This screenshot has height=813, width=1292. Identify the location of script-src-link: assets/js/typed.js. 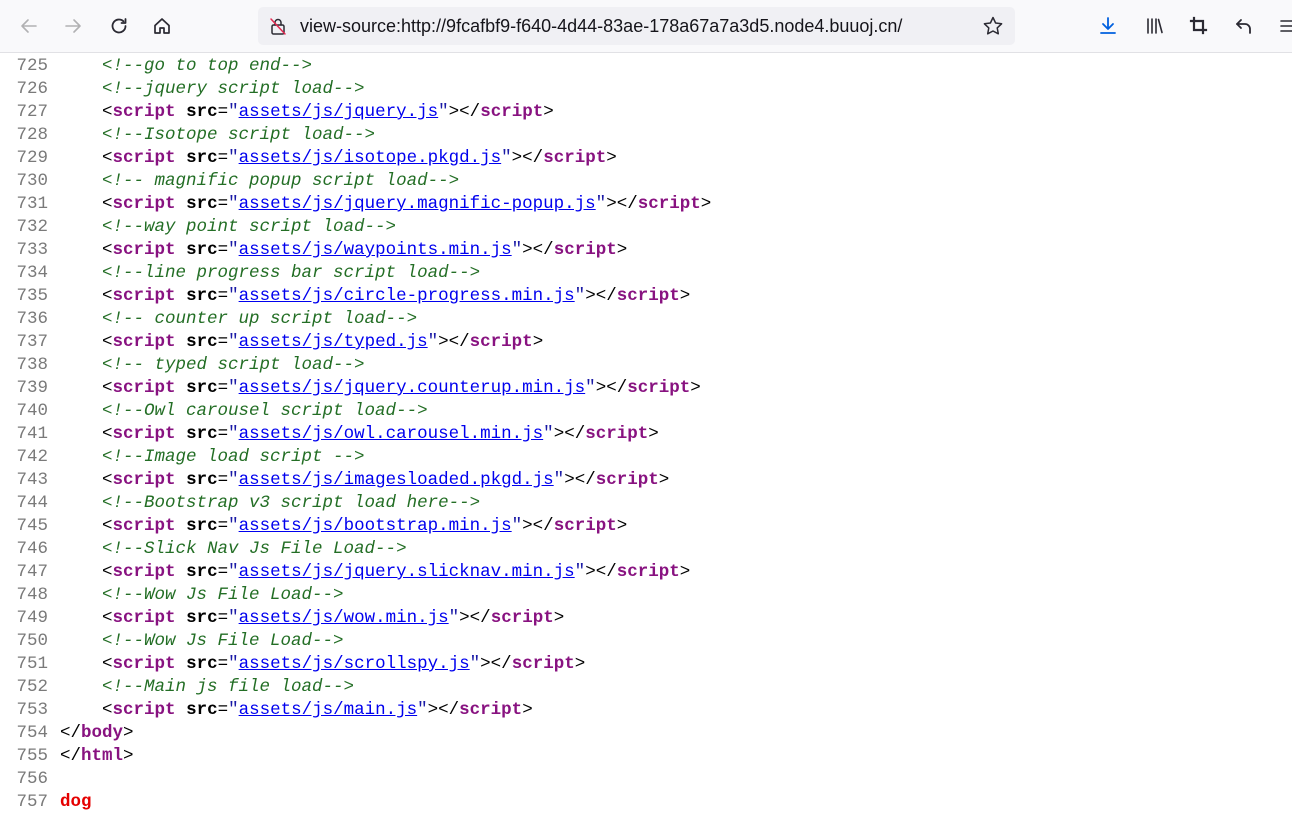
(333, 342).